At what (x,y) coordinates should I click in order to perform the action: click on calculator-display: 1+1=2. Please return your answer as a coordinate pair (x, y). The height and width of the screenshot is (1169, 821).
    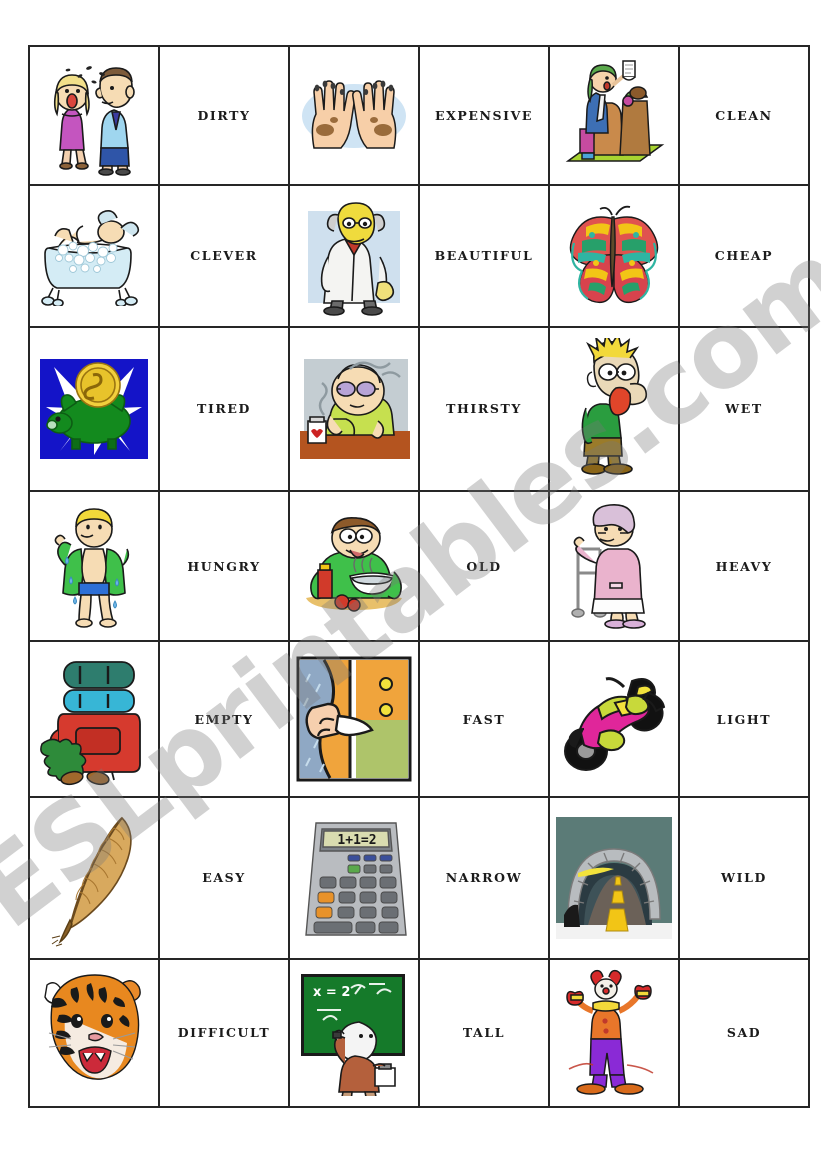
    Looking at the image, I should click on (356, 840).